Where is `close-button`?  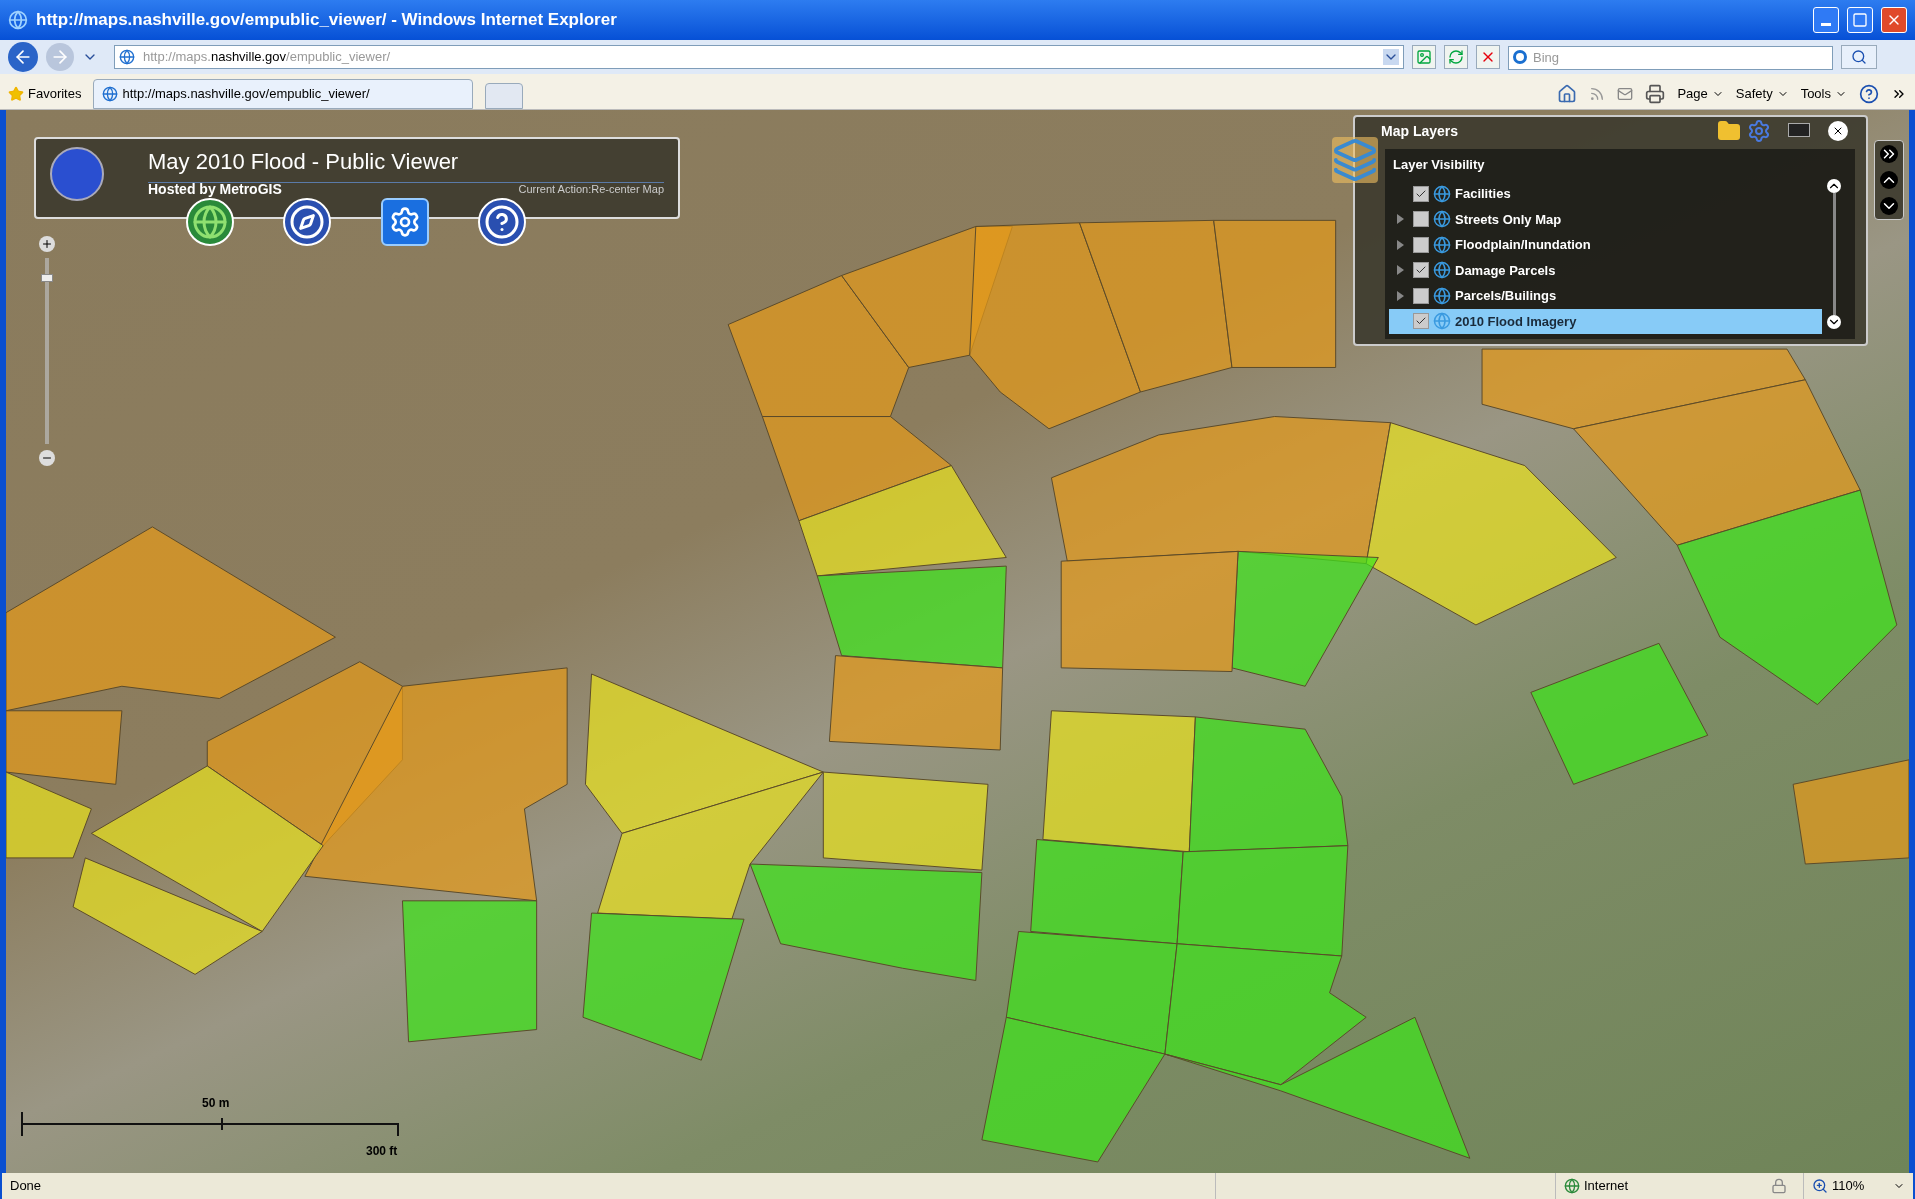
close-button is located at coordinates (1894, 20).